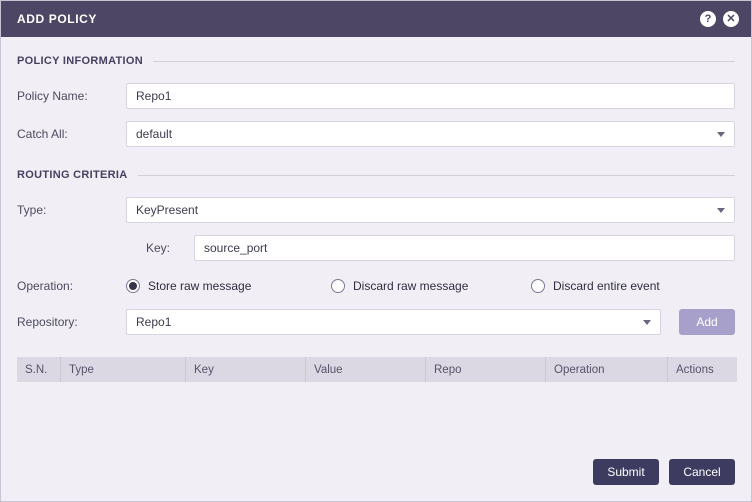 The width and height of the screenshot is (752, 502). What do you see at coordinates (486, 369) in the screenshot?
I see `column-header-repo: Repo` at bounding box center [486, 369].